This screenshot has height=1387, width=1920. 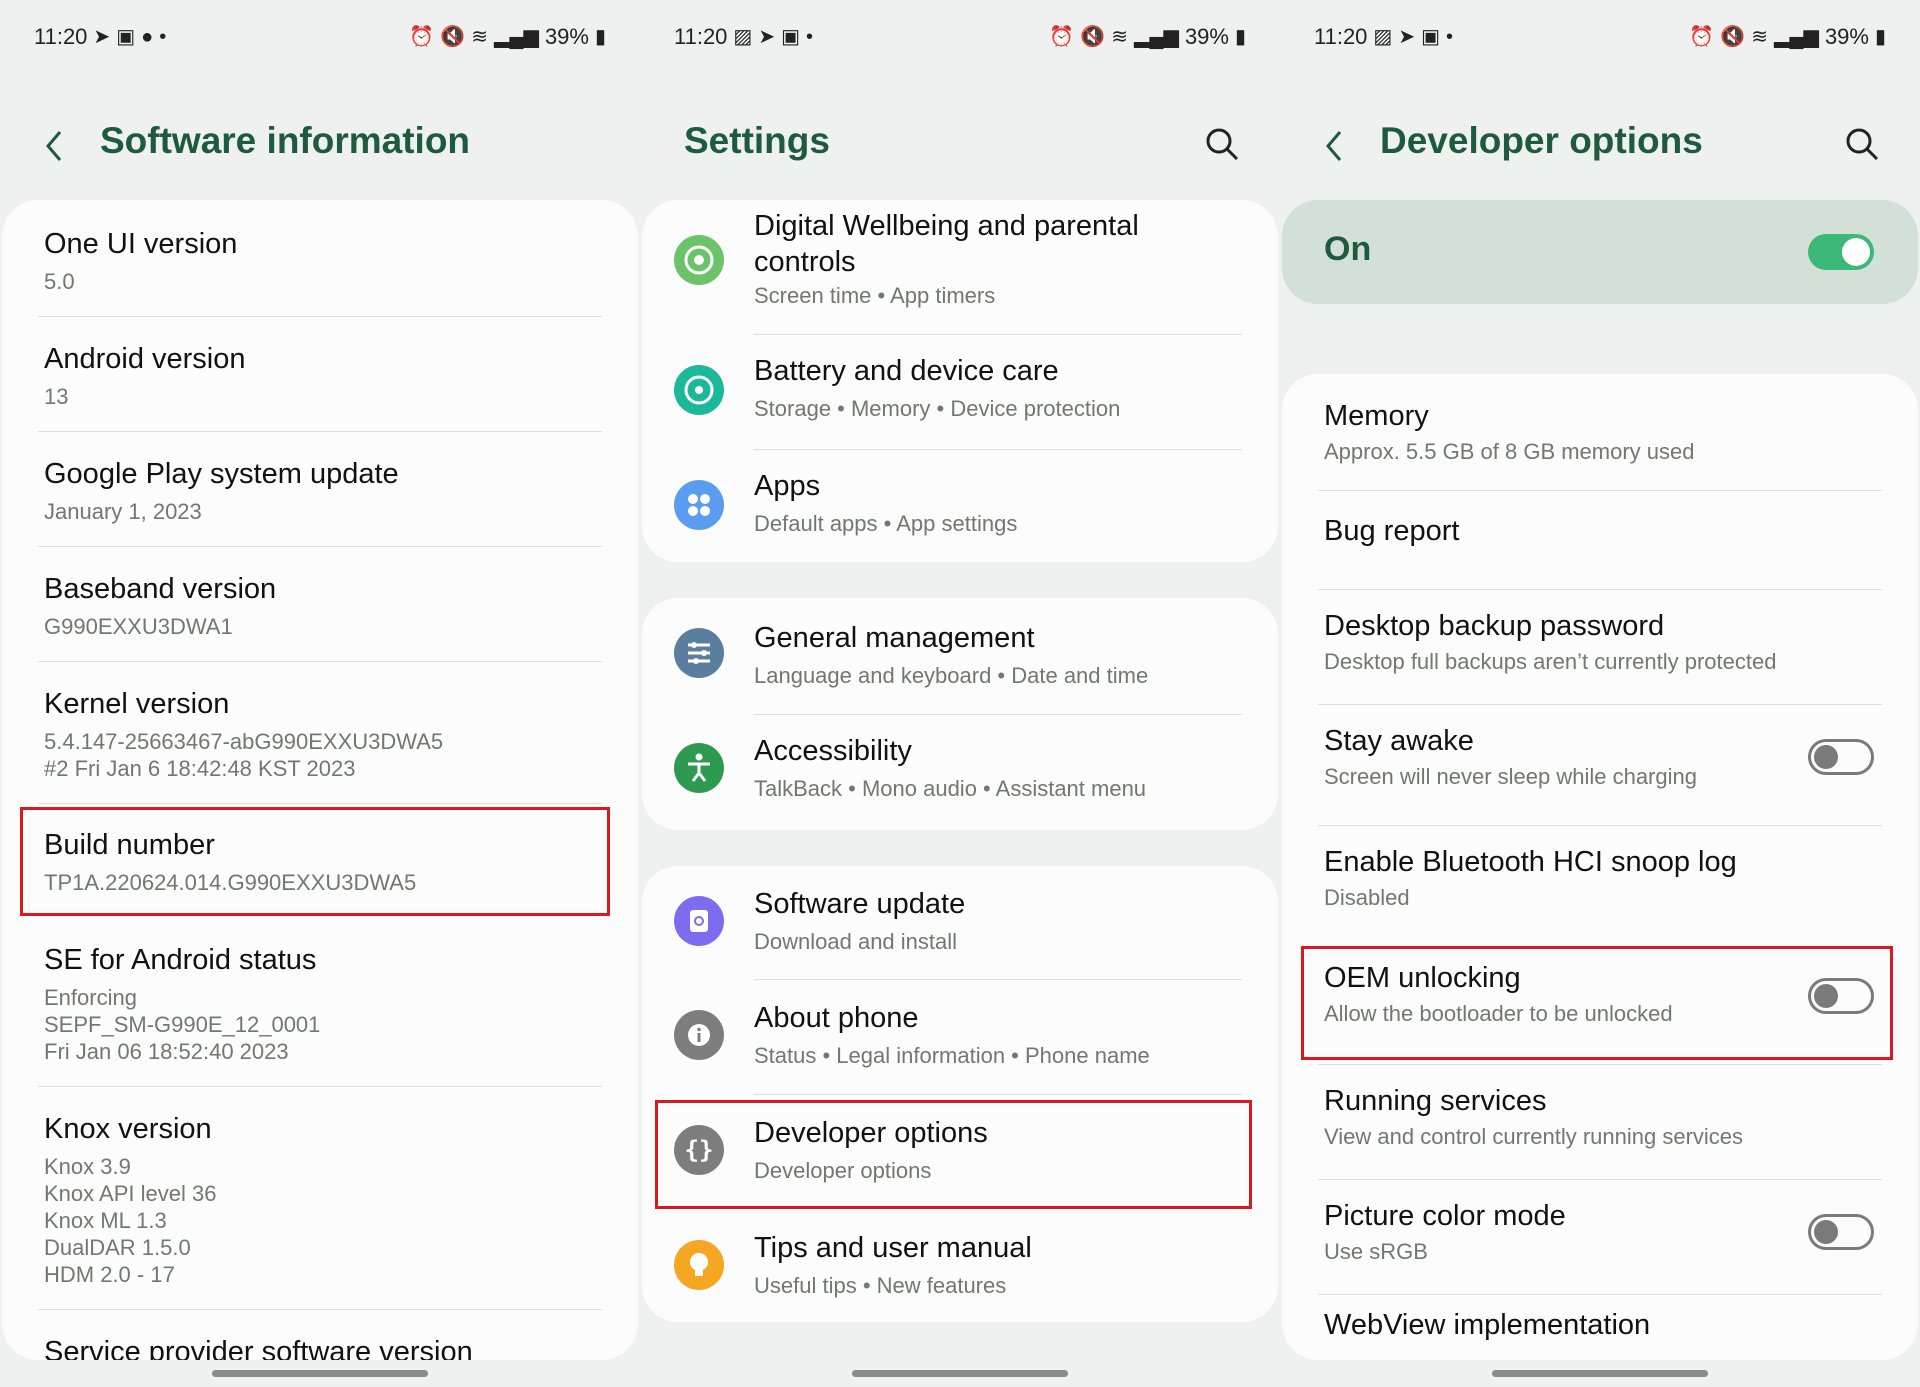 What do you see at coordinates (147, 37) in the screenshot?
I see `message-icon: ●` at bounding box center [147, 37].